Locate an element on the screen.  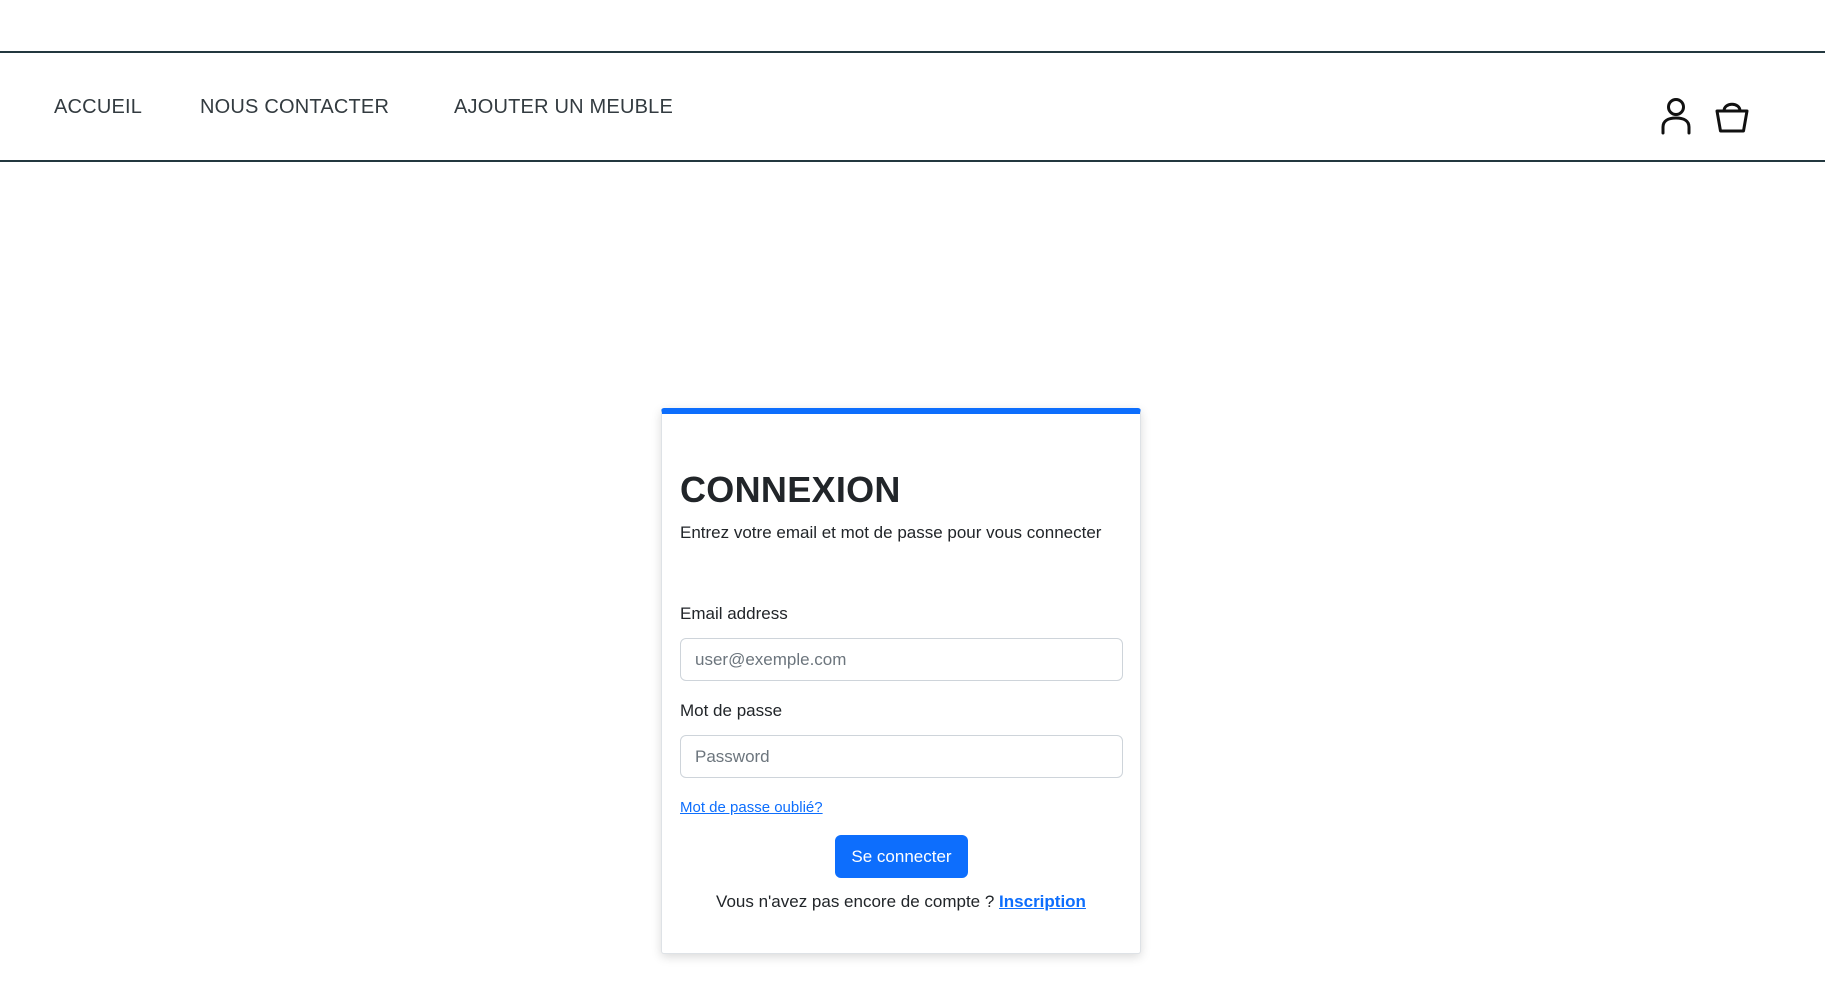
signup-prompt: Vous n'avez pas encore de compte ? is located at coordinates (855, 901).